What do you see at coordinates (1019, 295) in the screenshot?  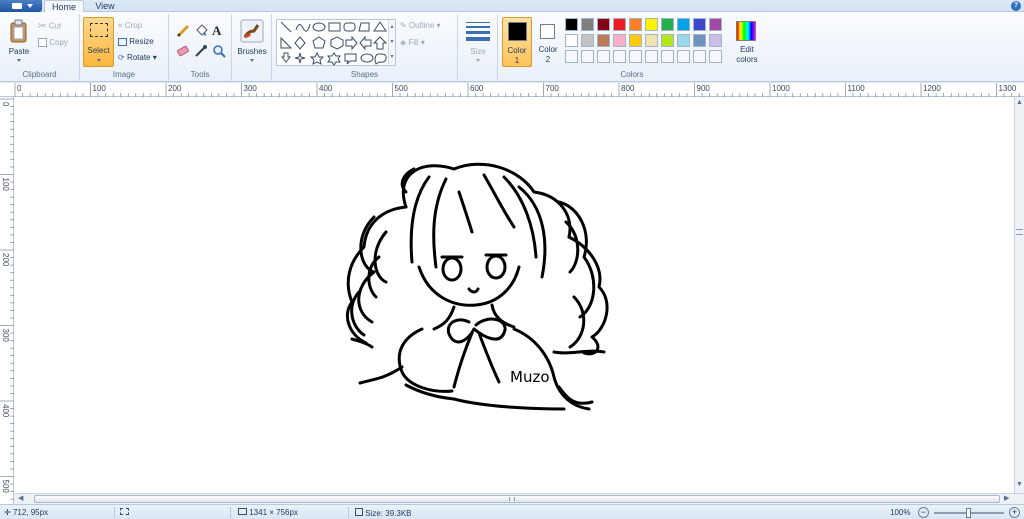 I see `vertical-scrollbar: ▲ ▼` at bounding box center [1019, 295].